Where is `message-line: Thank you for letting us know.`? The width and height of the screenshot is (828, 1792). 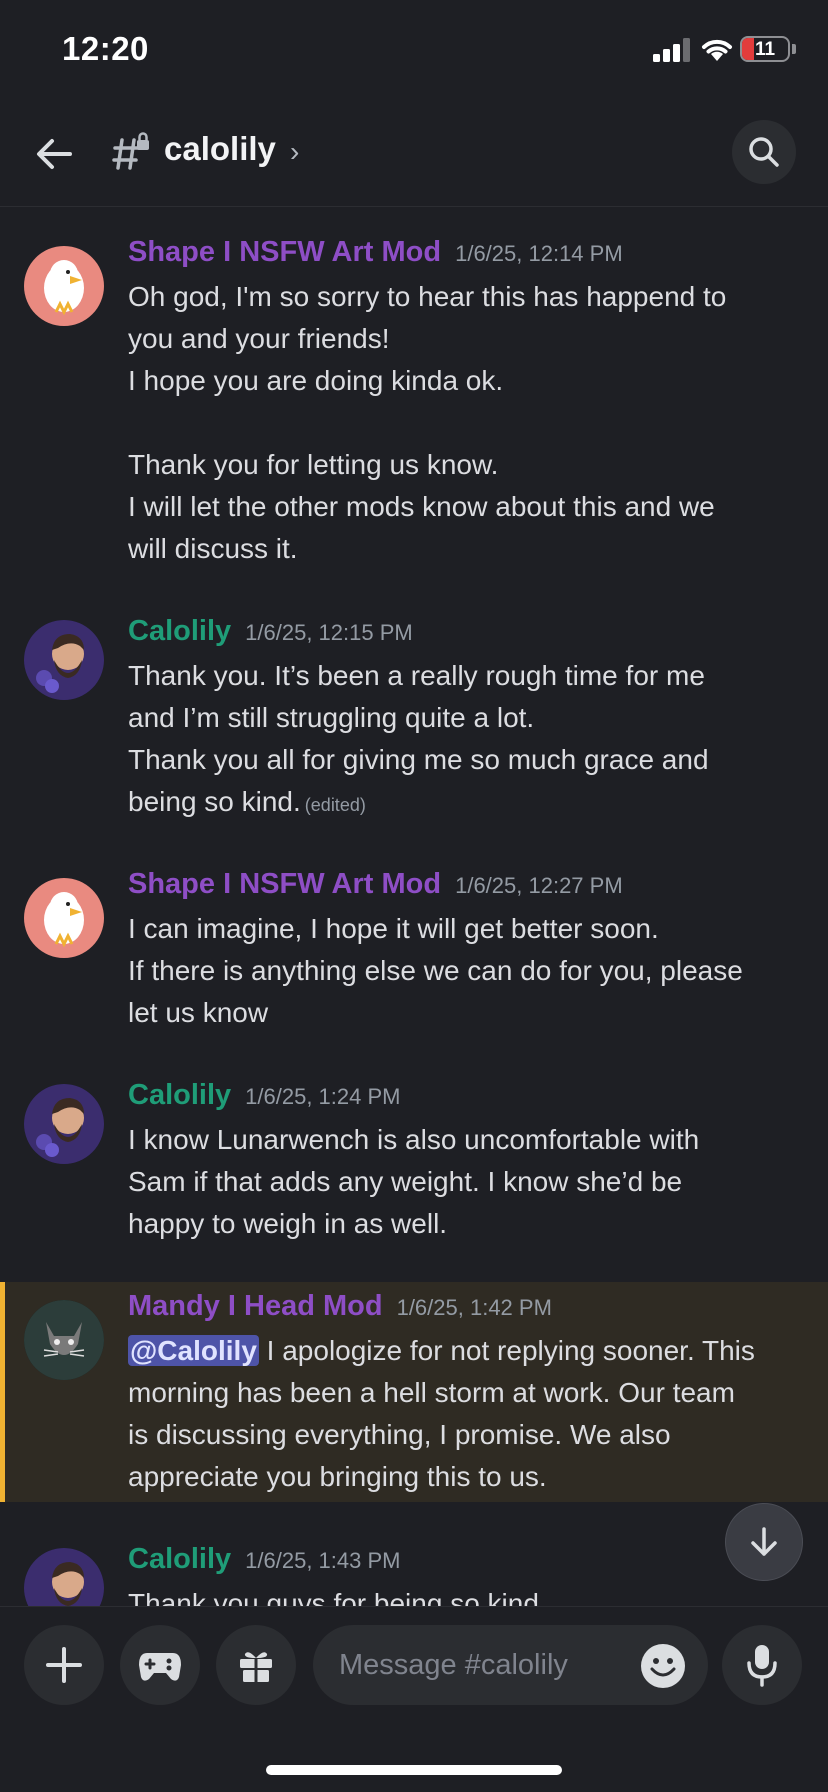
message-line: Thank you for letting us know. is located at coordinates (313, 464).